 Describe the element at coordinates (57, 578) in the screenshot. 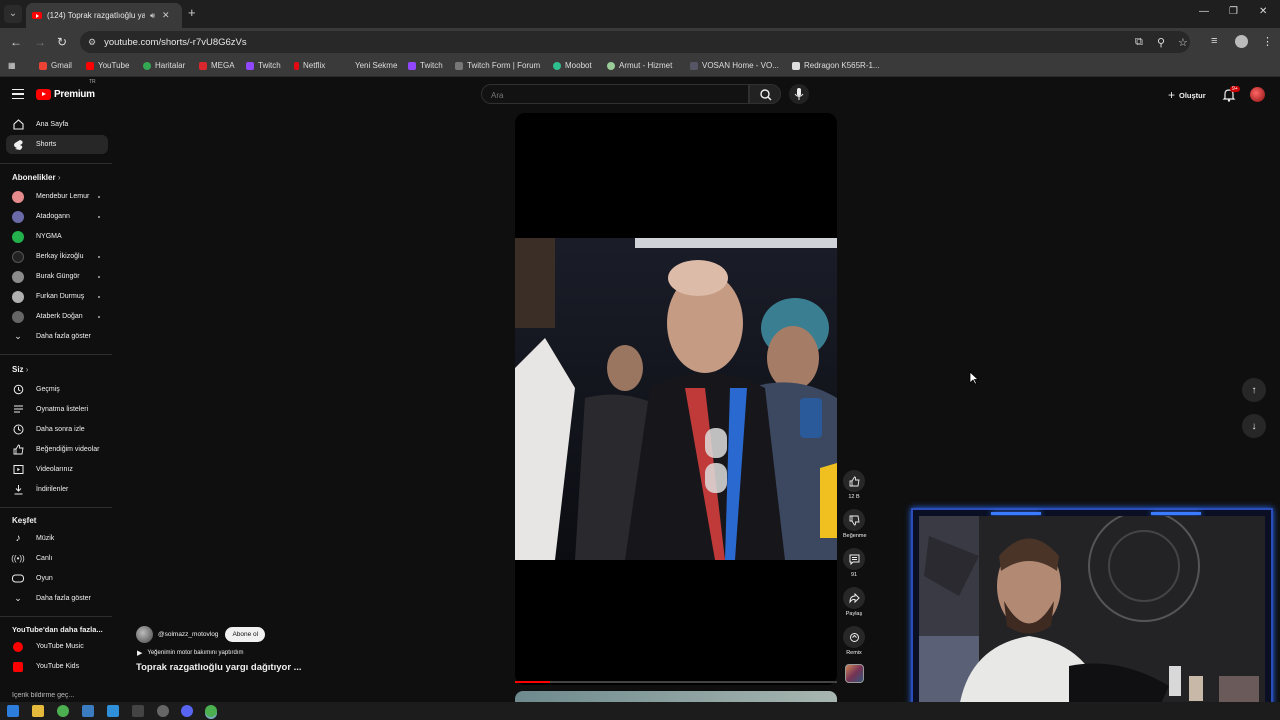

I see `sidebar-item-gaming: Oyun` at that location.